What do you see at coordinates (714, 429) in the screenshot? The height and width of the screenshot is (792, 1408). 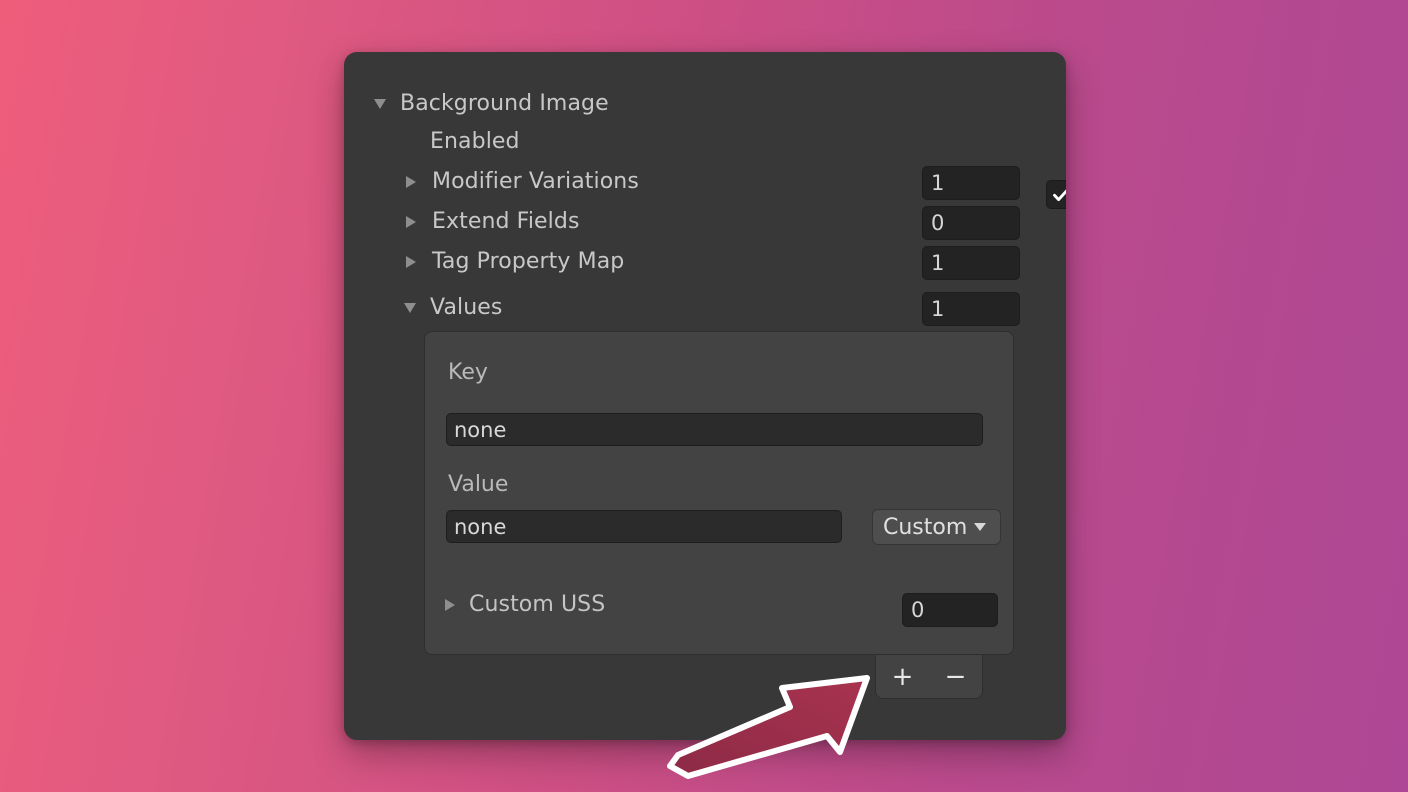 I see `key-input: none` at bounding box center [714, 429].